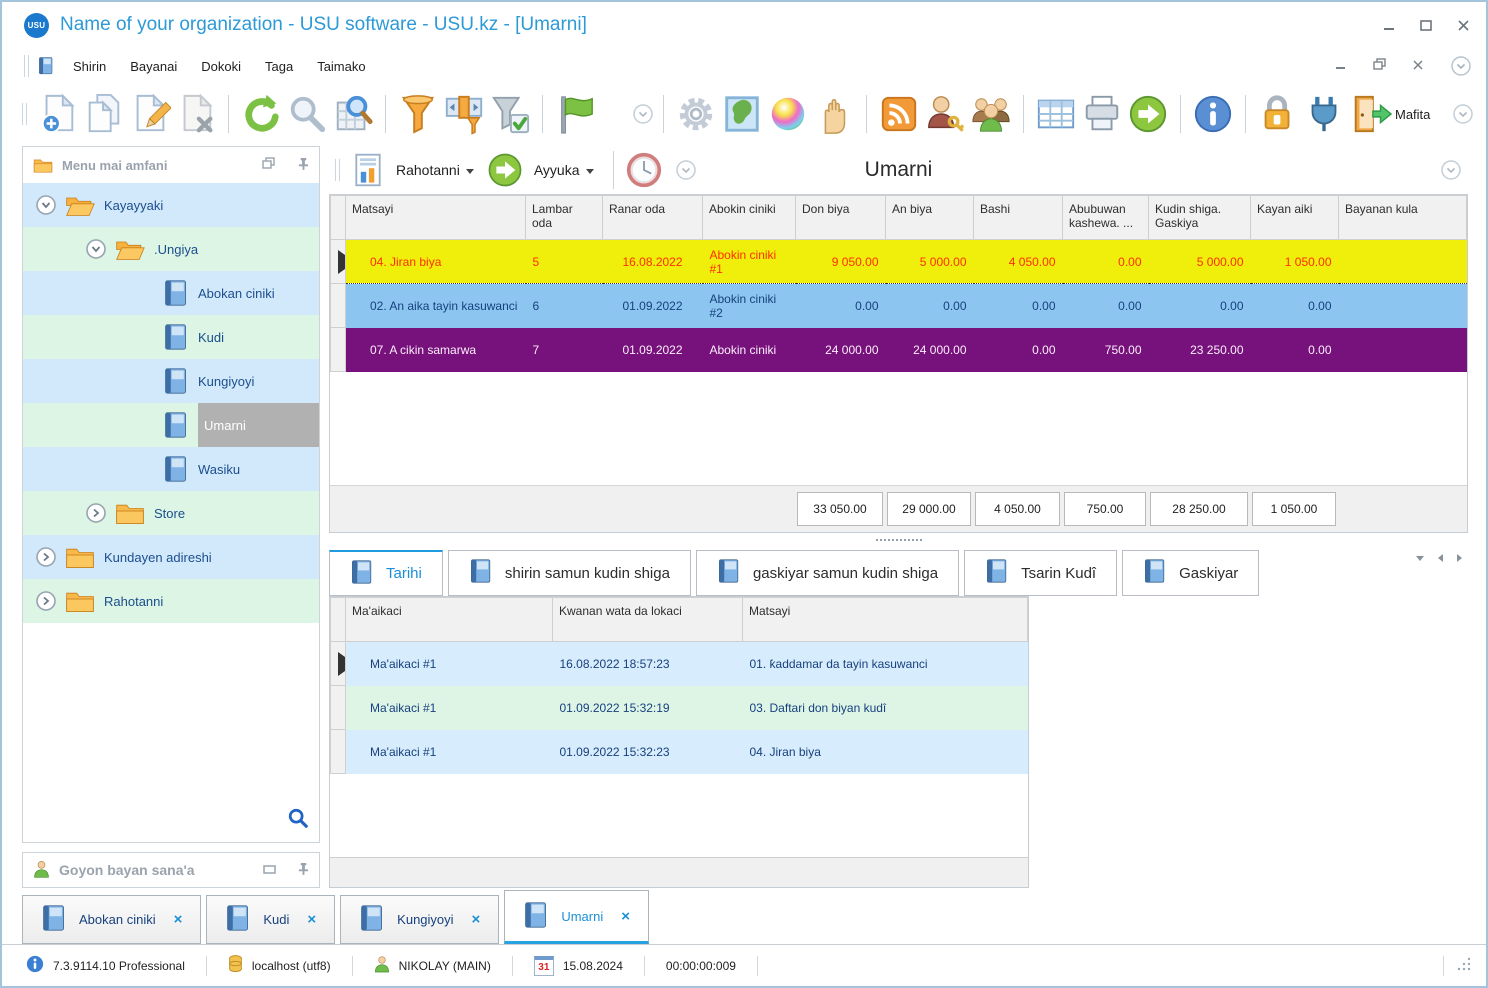  Describe the element at coordinates (449, 619) in the screenshot. I see `col-maaikaci: Ma'aikaci` at that location.